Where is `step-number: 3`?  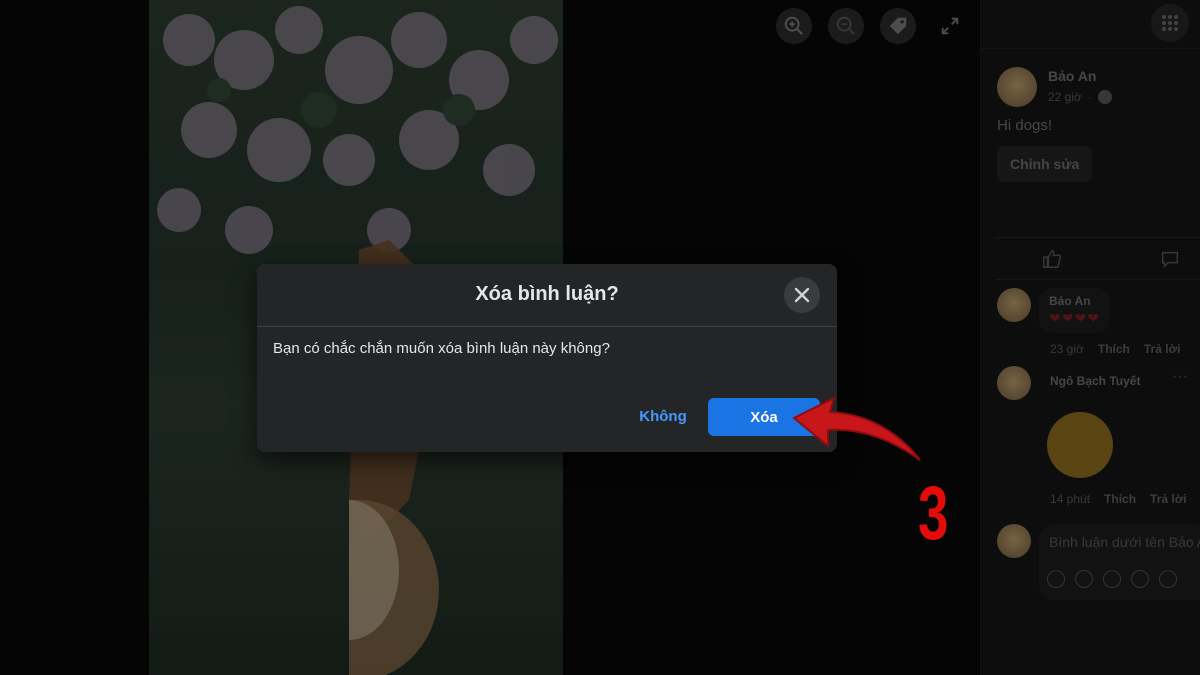 step-number: 3 is located at coordinates (933, 513).